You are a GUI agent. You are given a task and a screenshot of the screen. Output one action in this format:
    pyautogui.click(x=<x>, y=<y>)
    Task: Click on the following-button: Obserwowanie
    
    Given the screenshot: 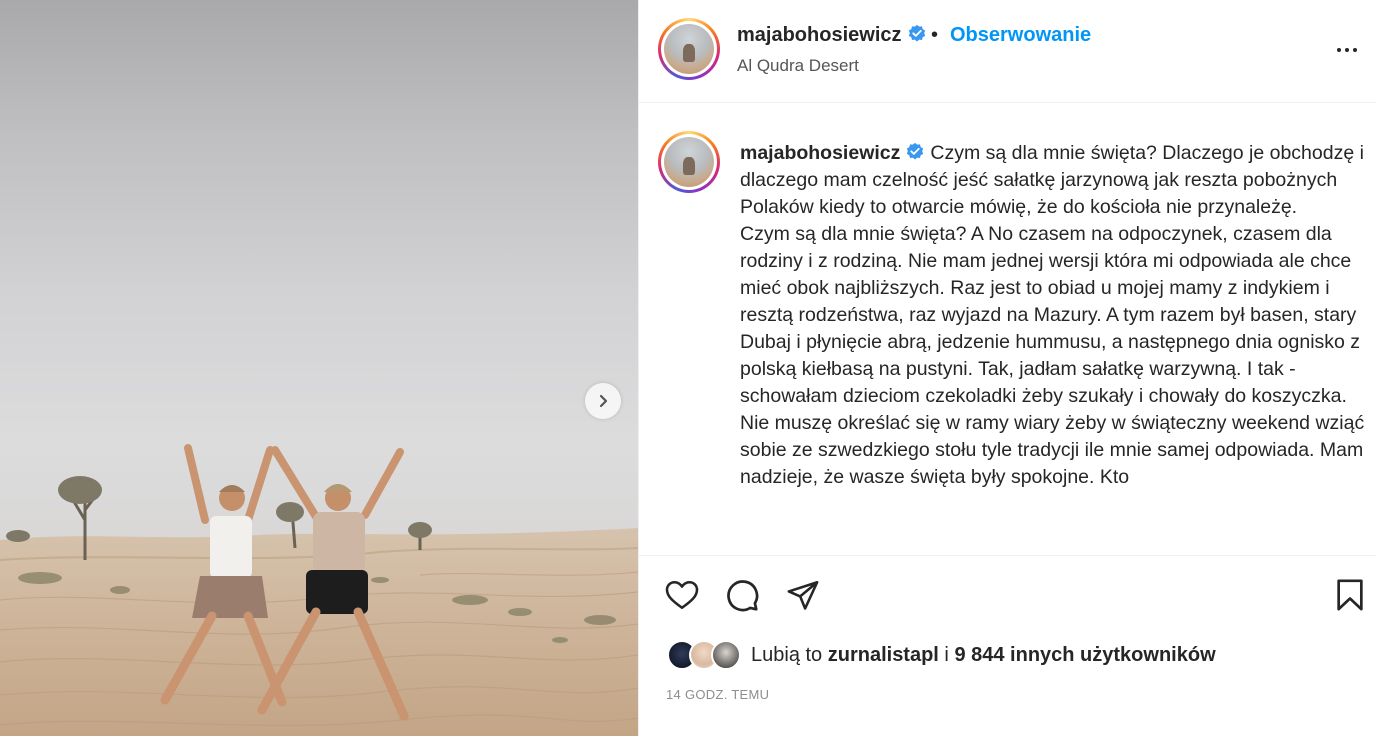 What is the action you would take?
    pyautogui.click(x=1020, y=35)
    